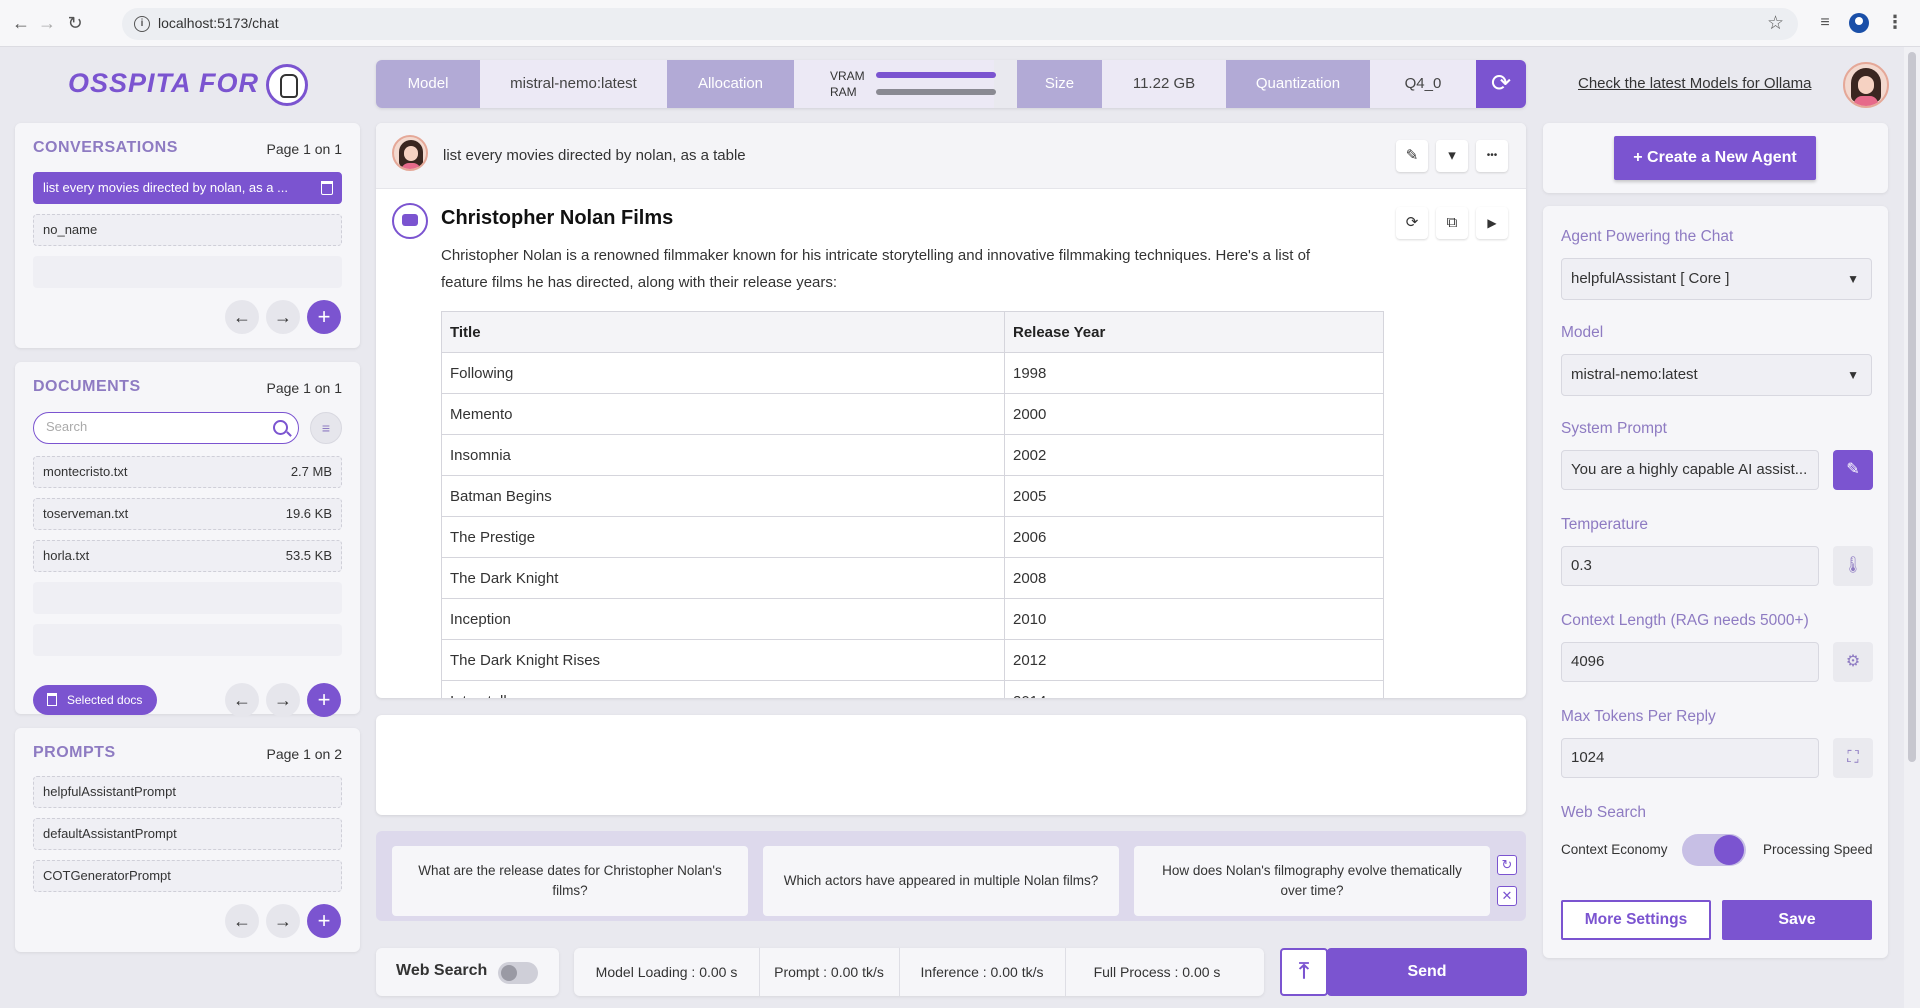  What do you see at coordinates (187, 876) in the screenshot?
I see `prompt-item: COTGeneratorPrompt` at bounding box center [187, 876].